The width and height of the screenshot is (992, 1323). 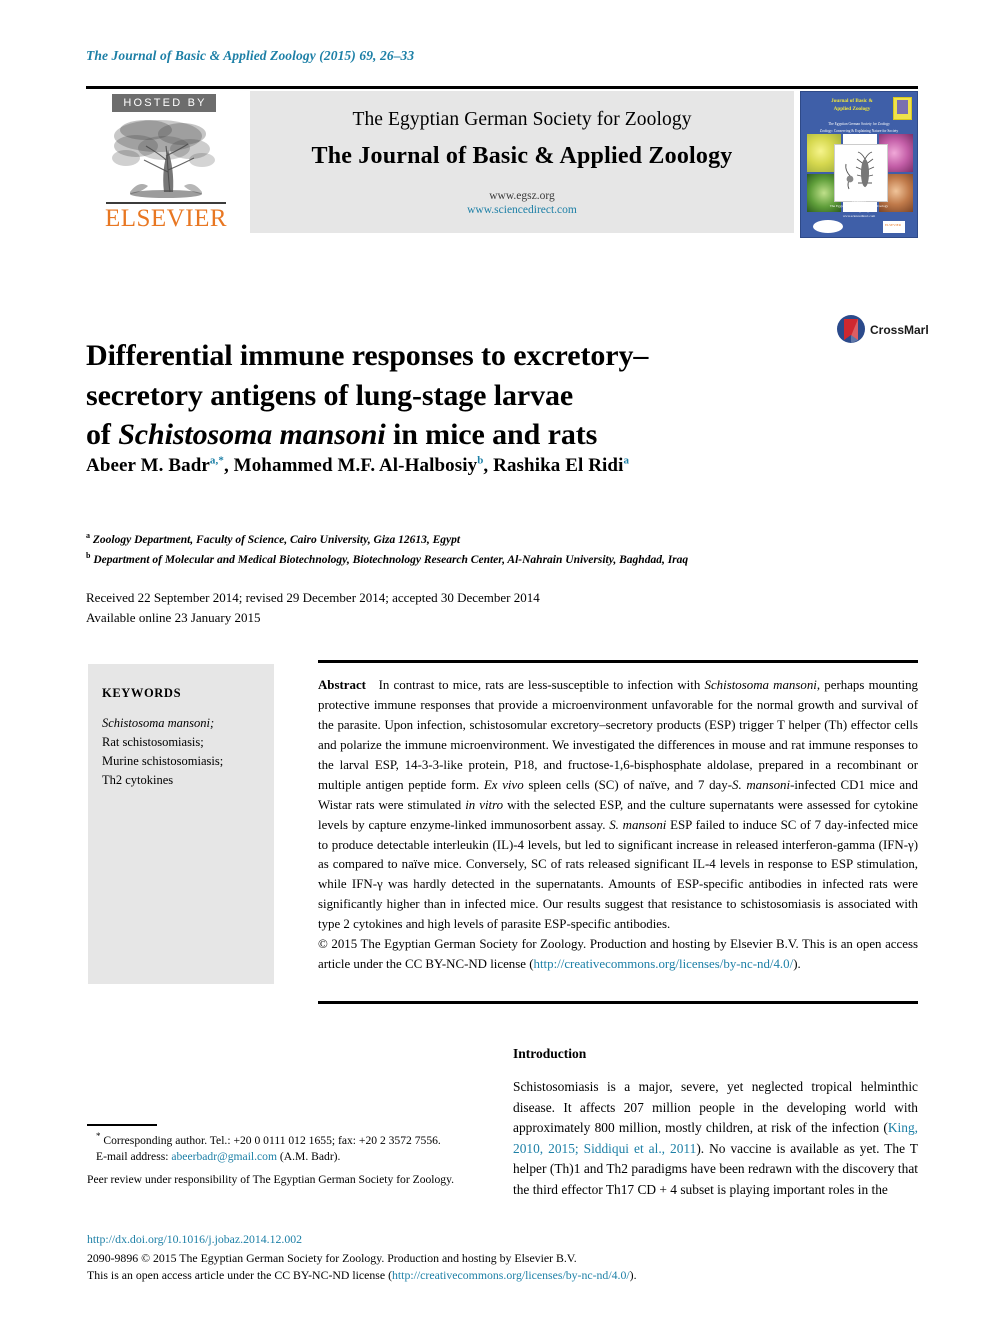 I want to click on footnote-rule, so click(x=122, y=1125).